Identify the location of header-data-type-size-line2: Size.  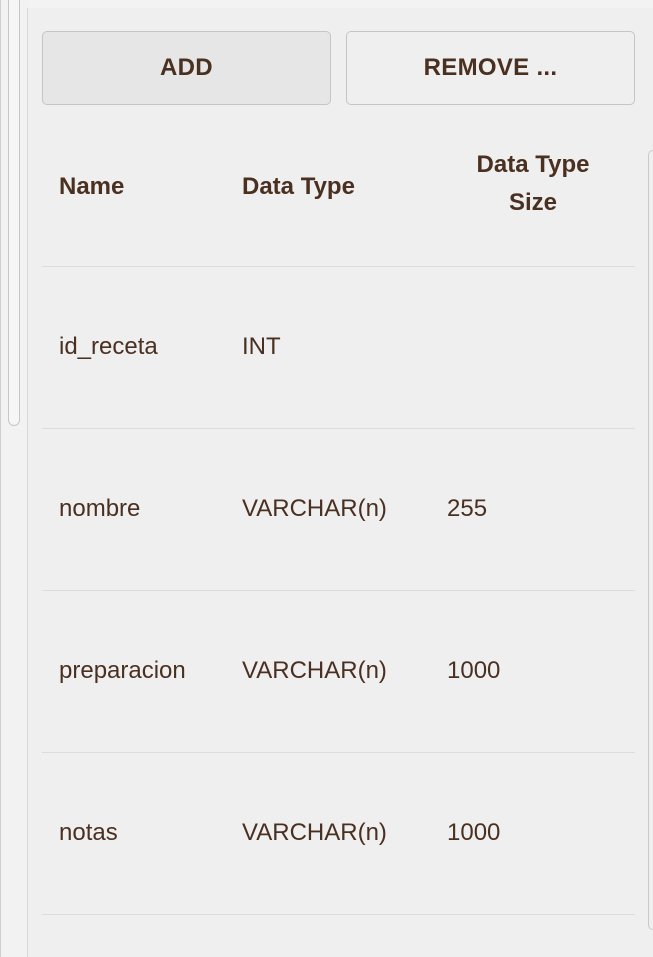
(533, 202).